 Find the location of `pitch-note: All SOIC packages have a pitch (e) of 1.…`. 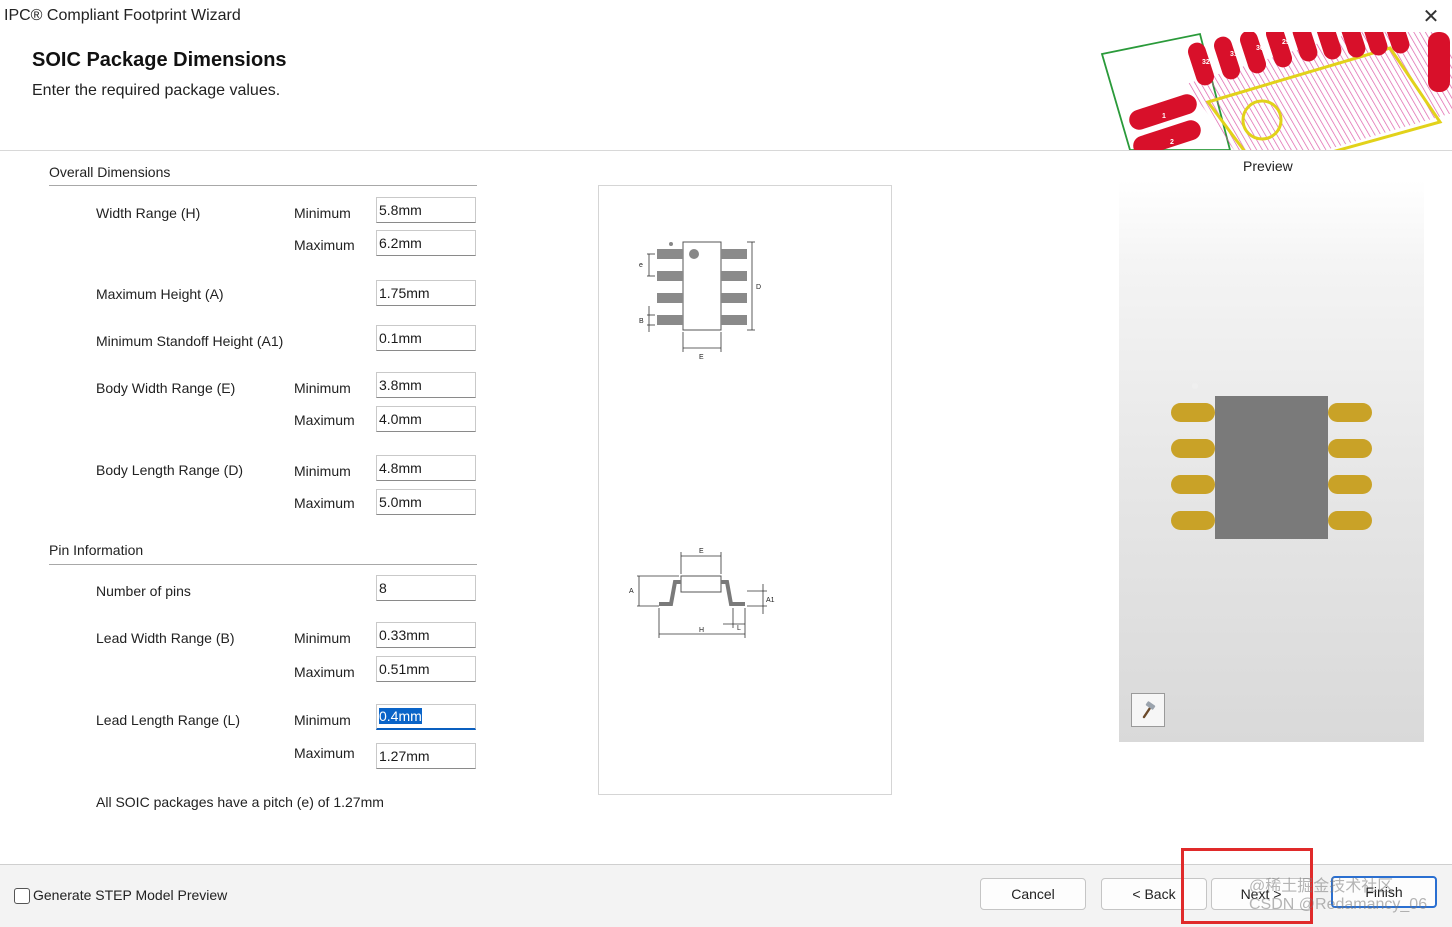

pitch-note: All SOIC packages have a pitch (e) of 1.… is located at coordinates (240, 802).